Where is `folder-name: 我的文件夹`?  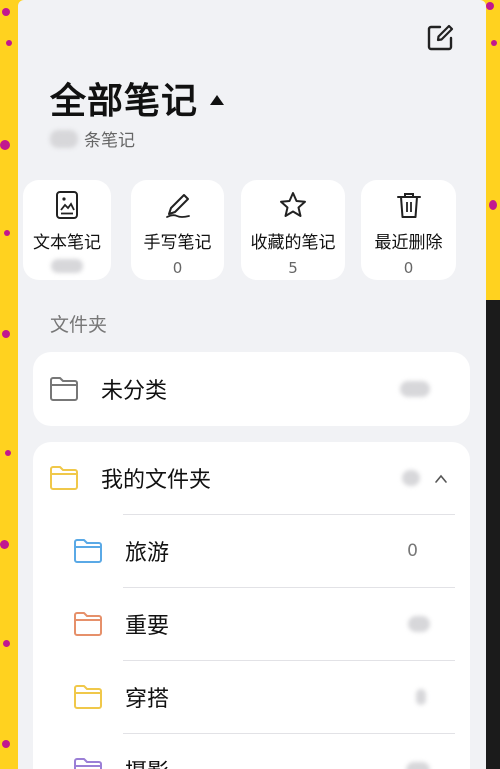 folder-name: 我的文件夹 is located at coordinates (156, 480).